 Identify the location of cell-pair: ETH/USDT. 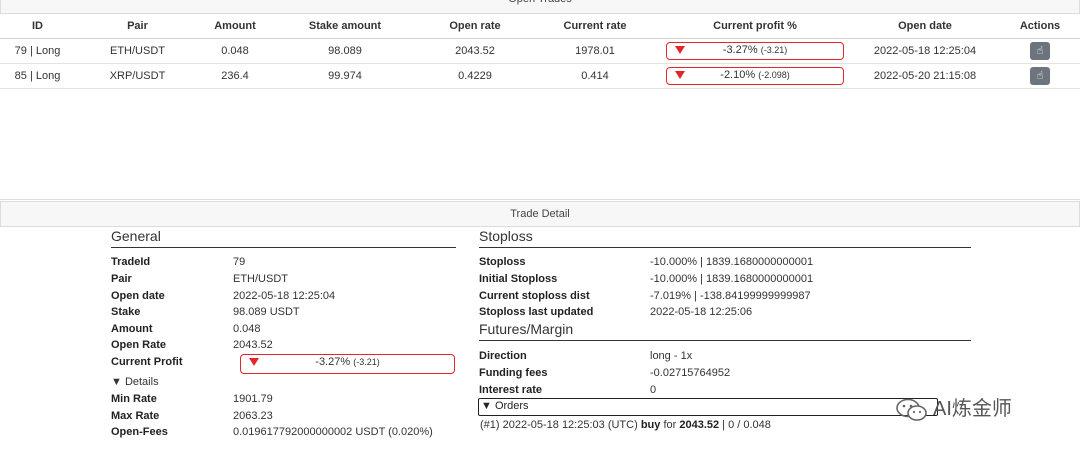
(137, 51).